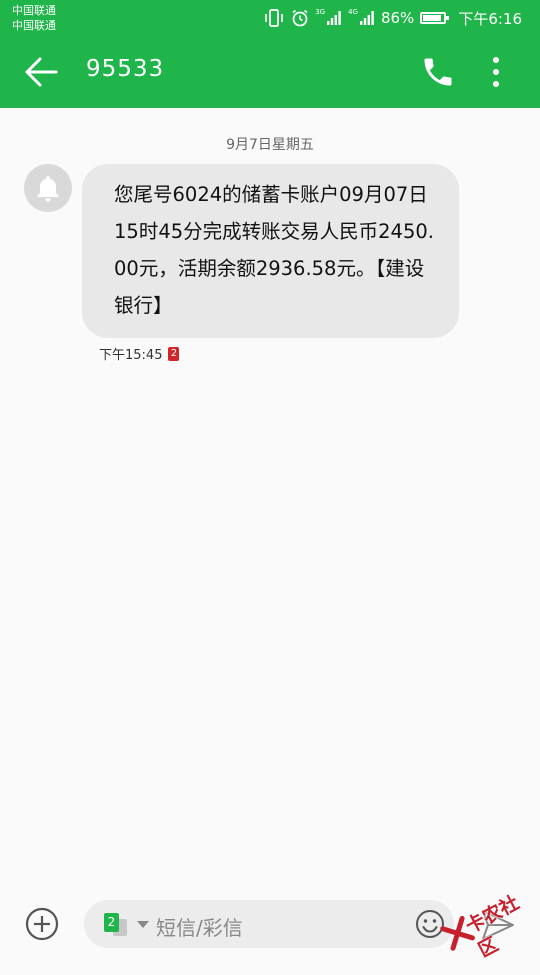  I want to click on more-vertical-icon, so click(496, 72).